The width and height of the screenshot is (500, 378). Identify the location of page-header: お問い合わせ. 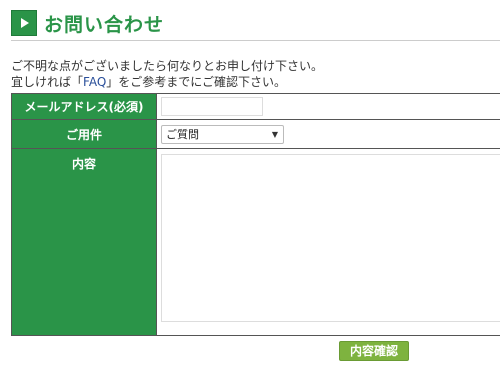
(87, 23).